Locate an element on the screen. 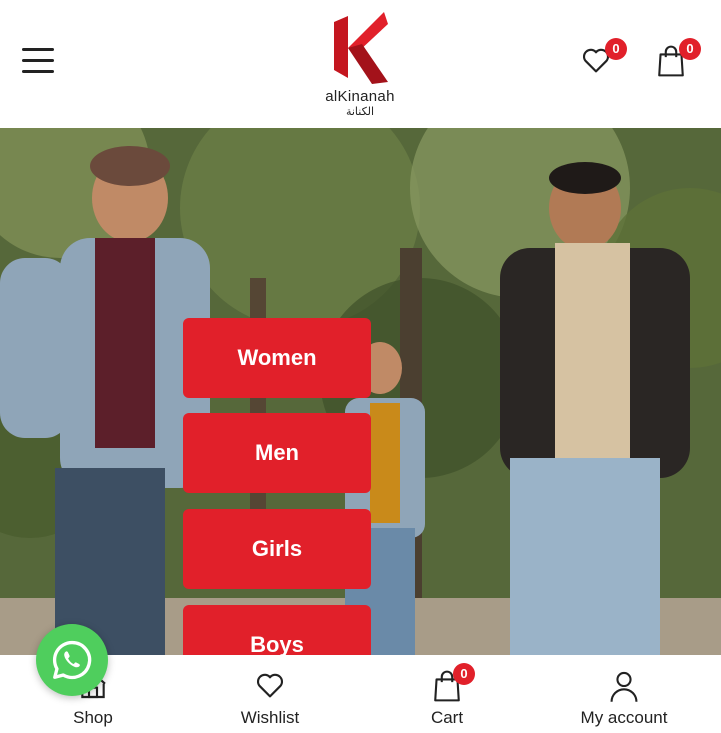  whatsapp-chat-button is located at coordinates (72, 660).